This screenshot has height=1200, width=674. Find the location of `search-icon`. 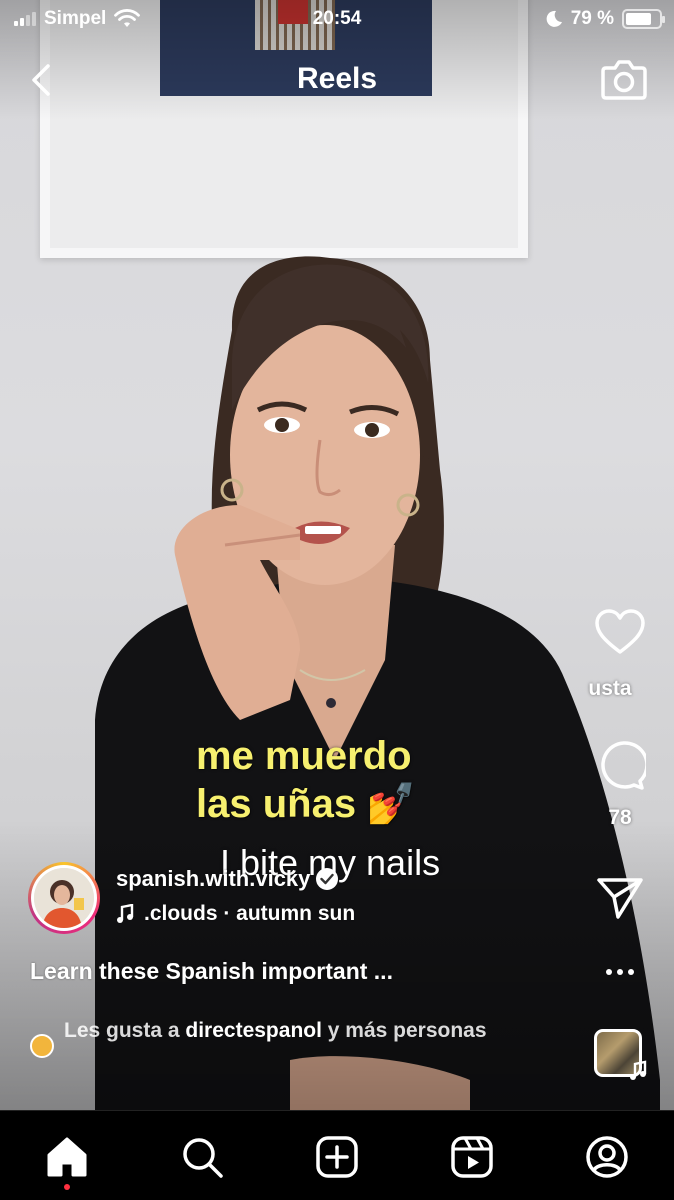

search-icon is located at coordinates (203, 1158).